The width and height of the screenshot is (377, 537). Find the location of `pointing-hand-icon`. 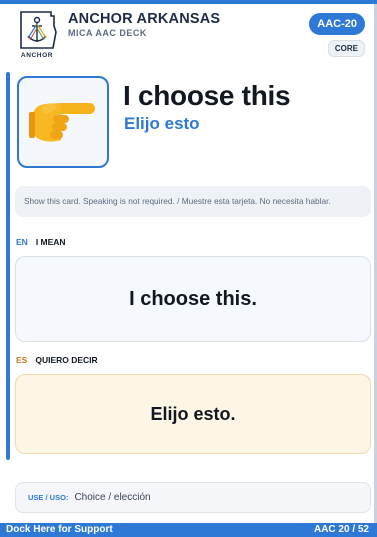

pointing-hand-icon is located at coordinates (62, 122).